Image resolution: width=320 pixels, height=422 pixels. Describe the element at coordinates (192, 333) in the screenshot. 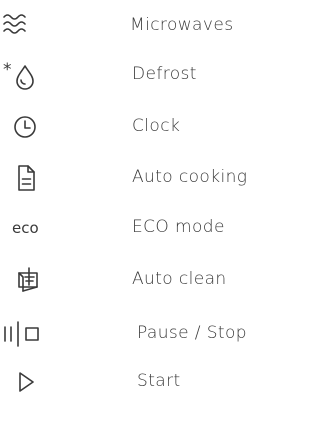

I see `pause-stop-label: Pause / Stop` at that location.